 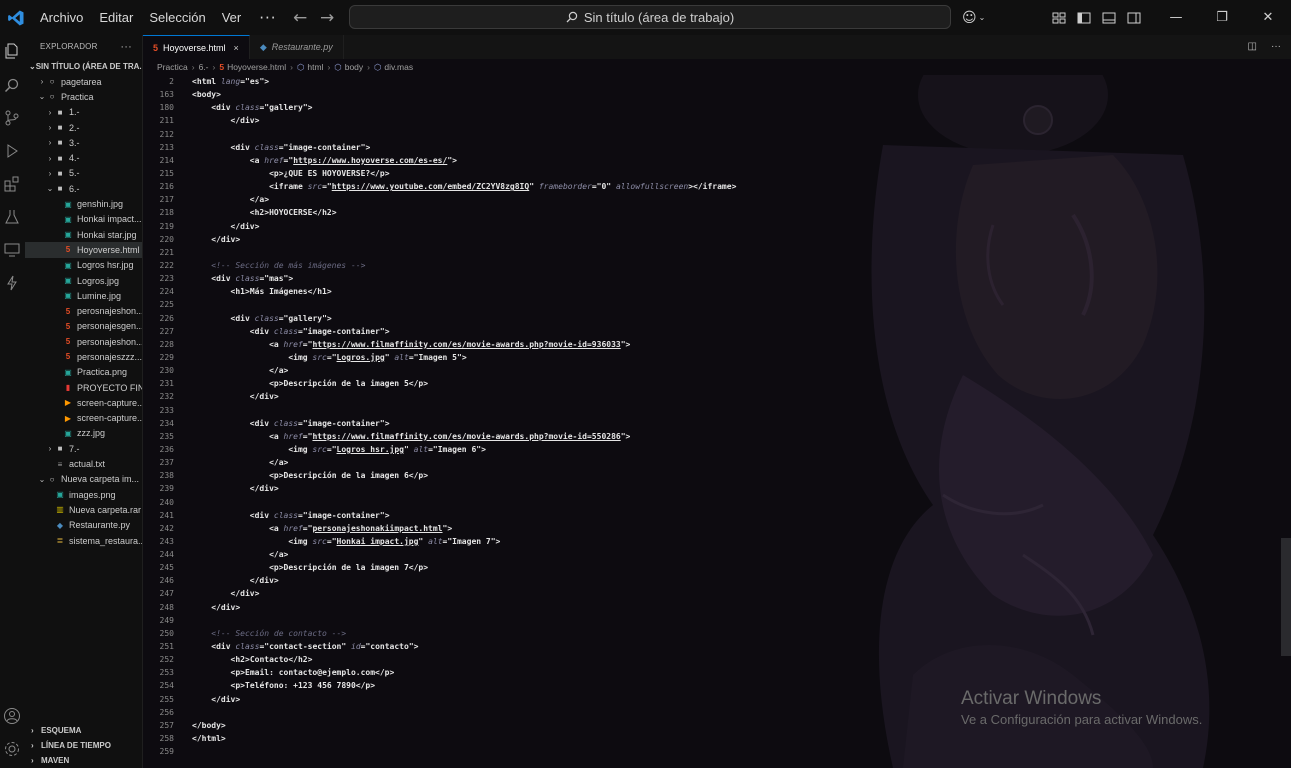 I want to click on close-icon: ×, so click(x=236, y=48).